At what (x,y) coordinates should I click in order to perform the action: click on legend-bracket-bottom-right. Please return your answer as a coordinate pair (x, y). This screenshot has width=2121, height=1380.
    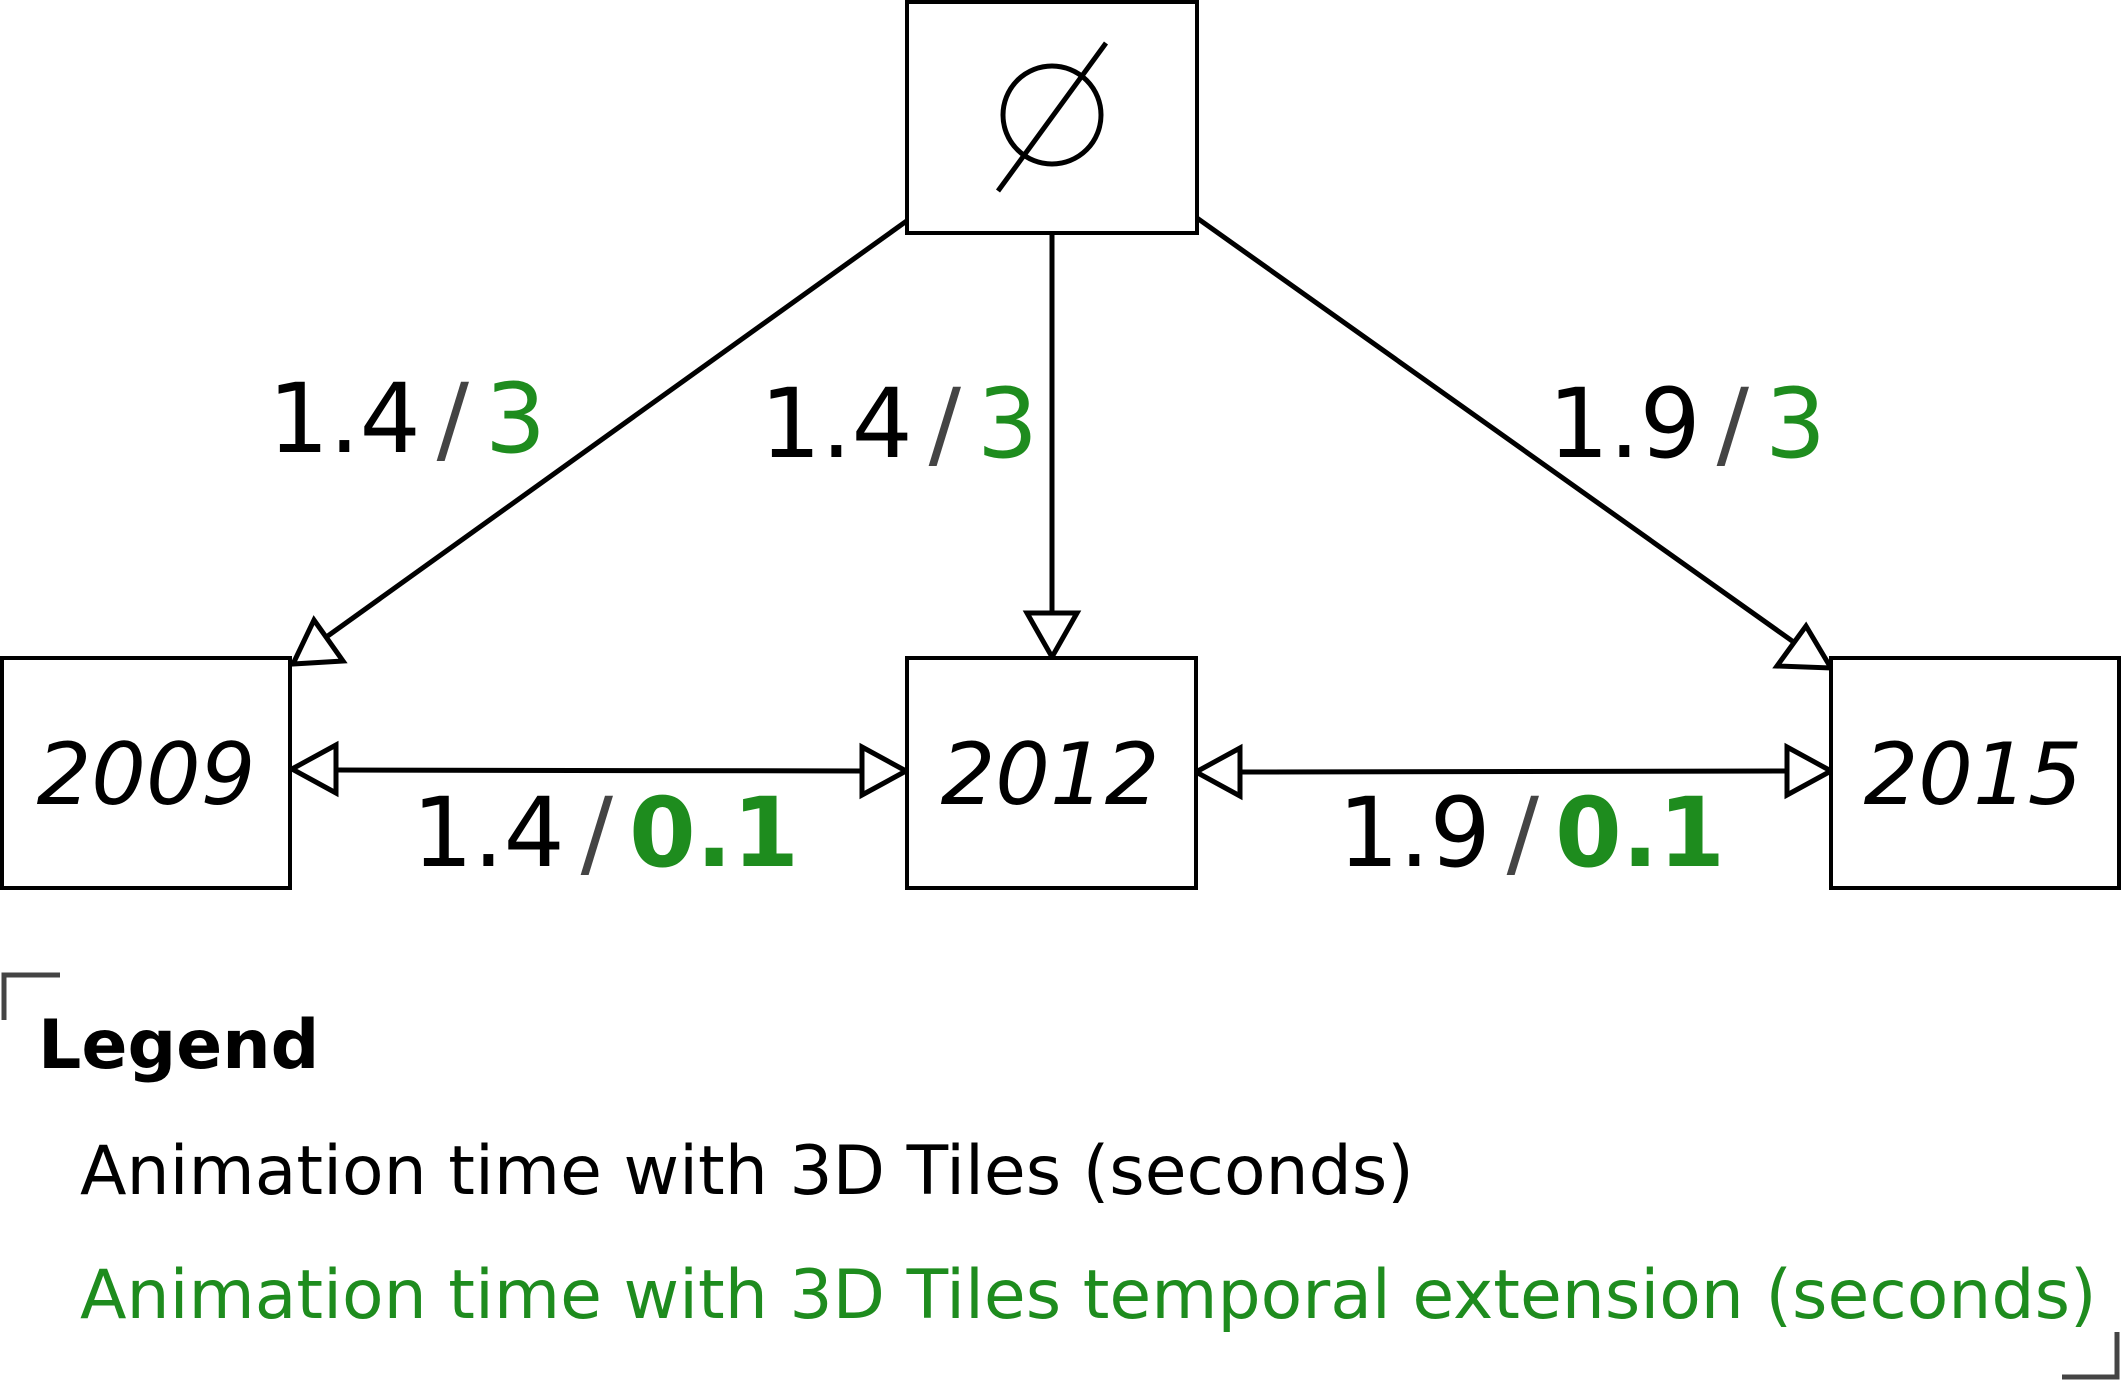
    Looking at the image, I should click on (2091, 1356).